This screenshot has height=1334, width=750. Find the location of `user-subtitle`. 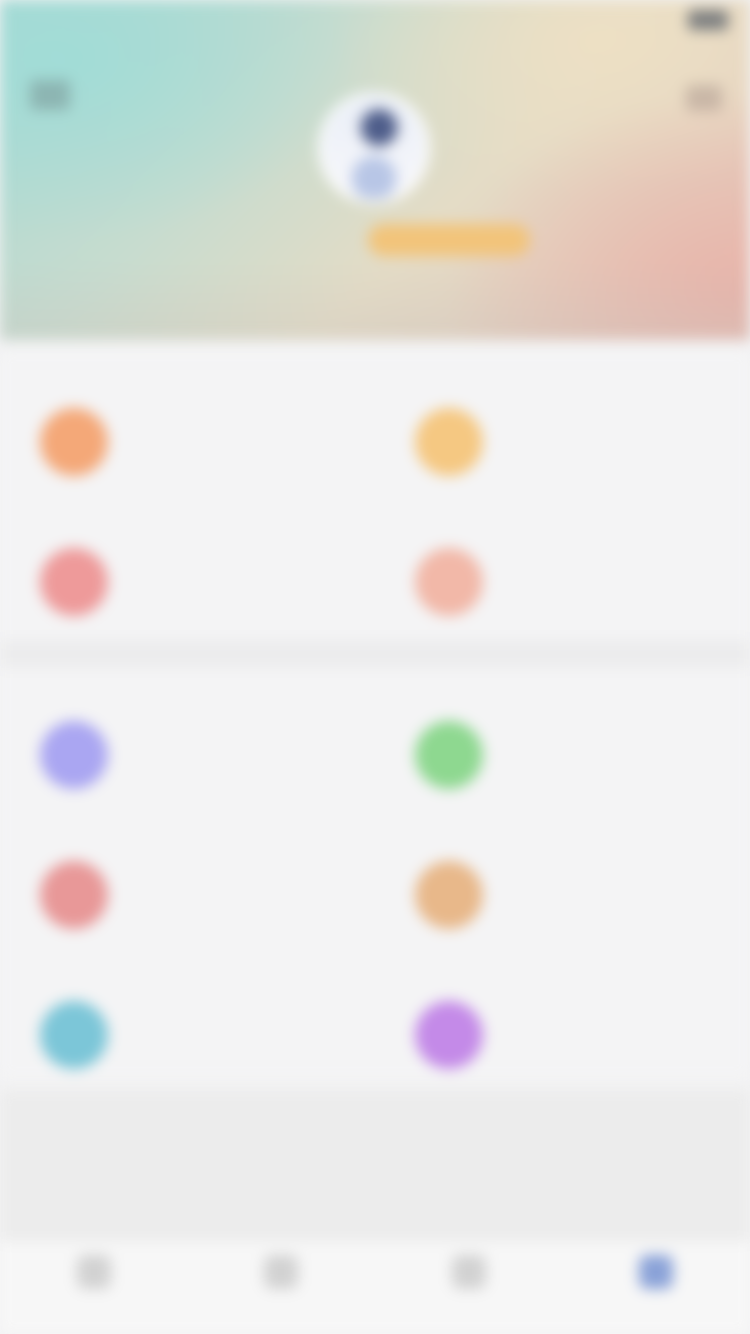

user-subtitle is located at coordinates (355, 281).